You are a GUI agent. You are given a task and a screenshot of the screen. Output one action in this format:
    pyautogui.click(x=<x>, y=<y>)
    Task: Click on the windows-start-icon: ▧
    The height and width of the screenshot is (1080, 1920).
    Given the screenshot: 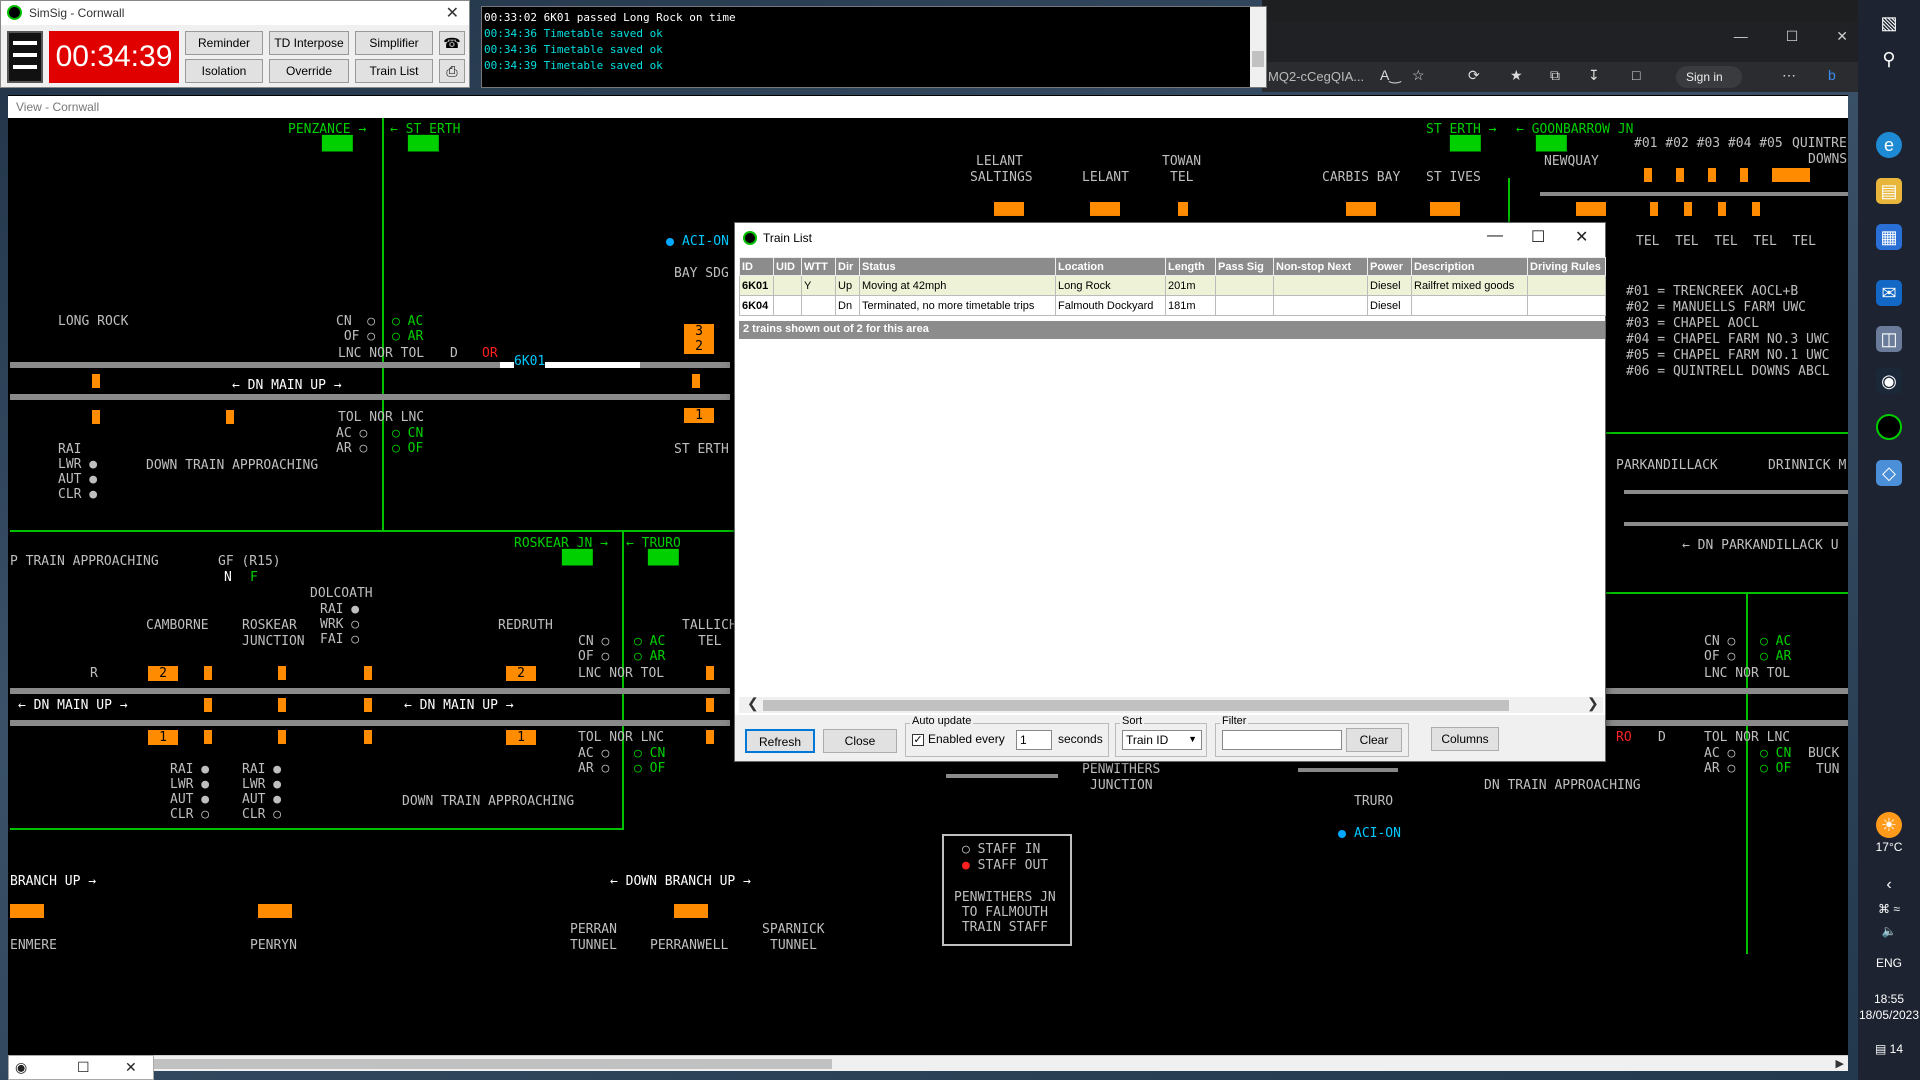 What is the action you would take?
    pyautogui.click(x=1889, y=23)
    